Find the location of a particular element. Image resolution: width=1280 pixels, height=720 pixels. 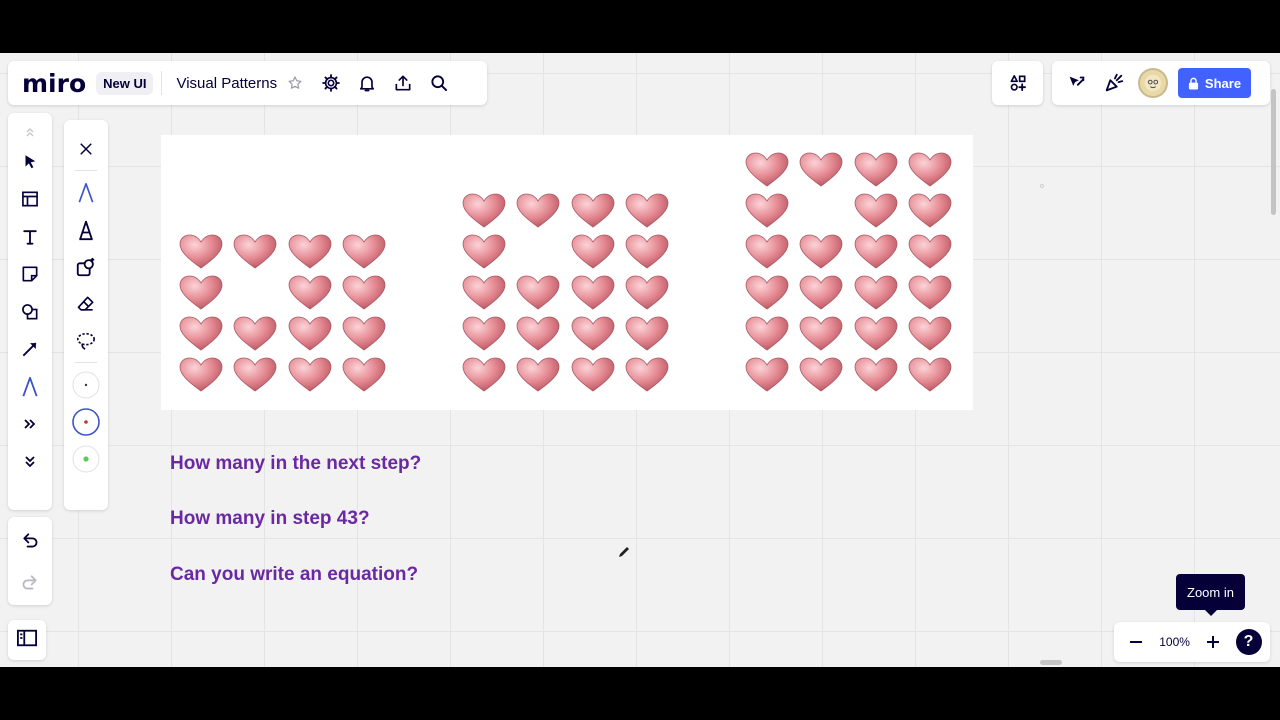

vertical-scrollbar is located at coordinates (1273, 152).